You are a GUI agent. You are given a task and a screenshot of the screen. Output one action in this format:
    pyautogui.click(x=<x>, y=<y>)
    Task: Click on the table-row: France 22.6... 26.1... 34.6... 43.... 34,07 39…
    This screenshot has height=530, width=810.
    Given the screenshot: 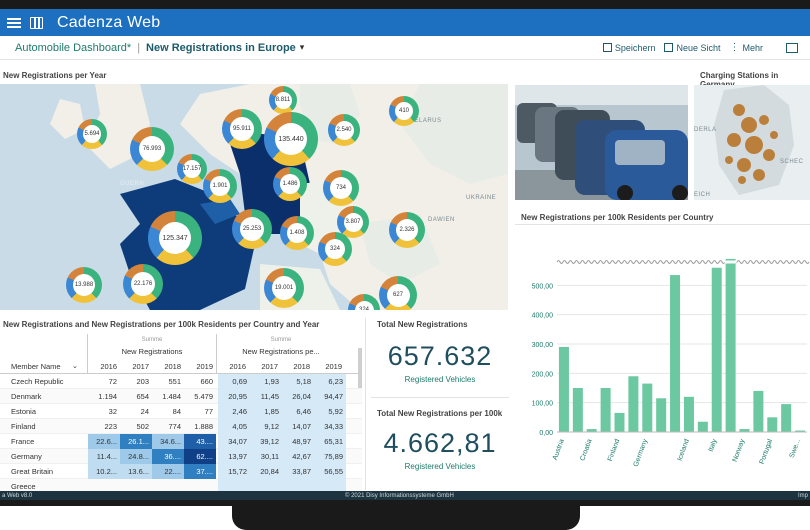 What is the action you would take?
    pyautogui.click(x=181, y=441)
    